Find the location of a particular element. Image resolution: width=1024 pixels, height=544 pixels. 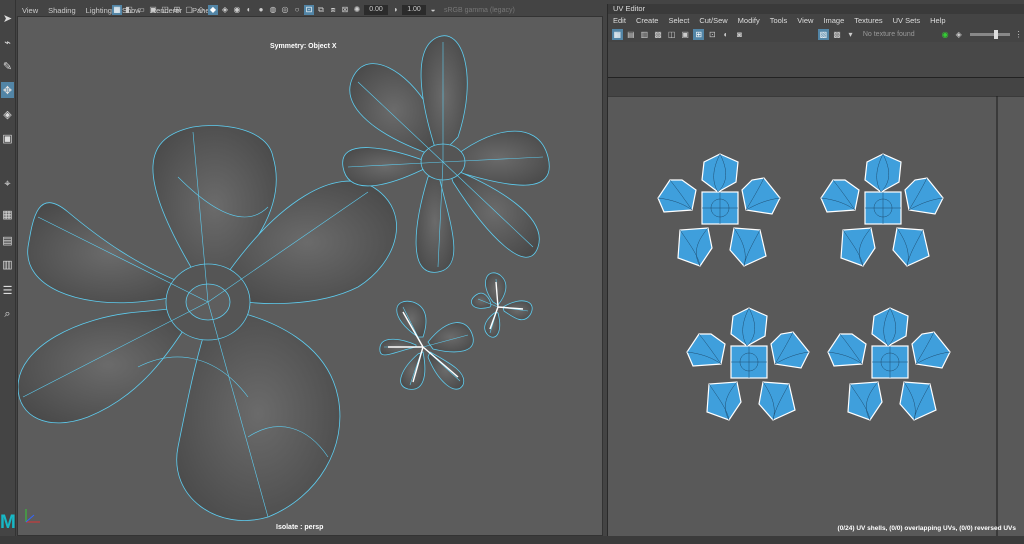

uv-grid-icon: ▦ is located at coordinates (617, 34).